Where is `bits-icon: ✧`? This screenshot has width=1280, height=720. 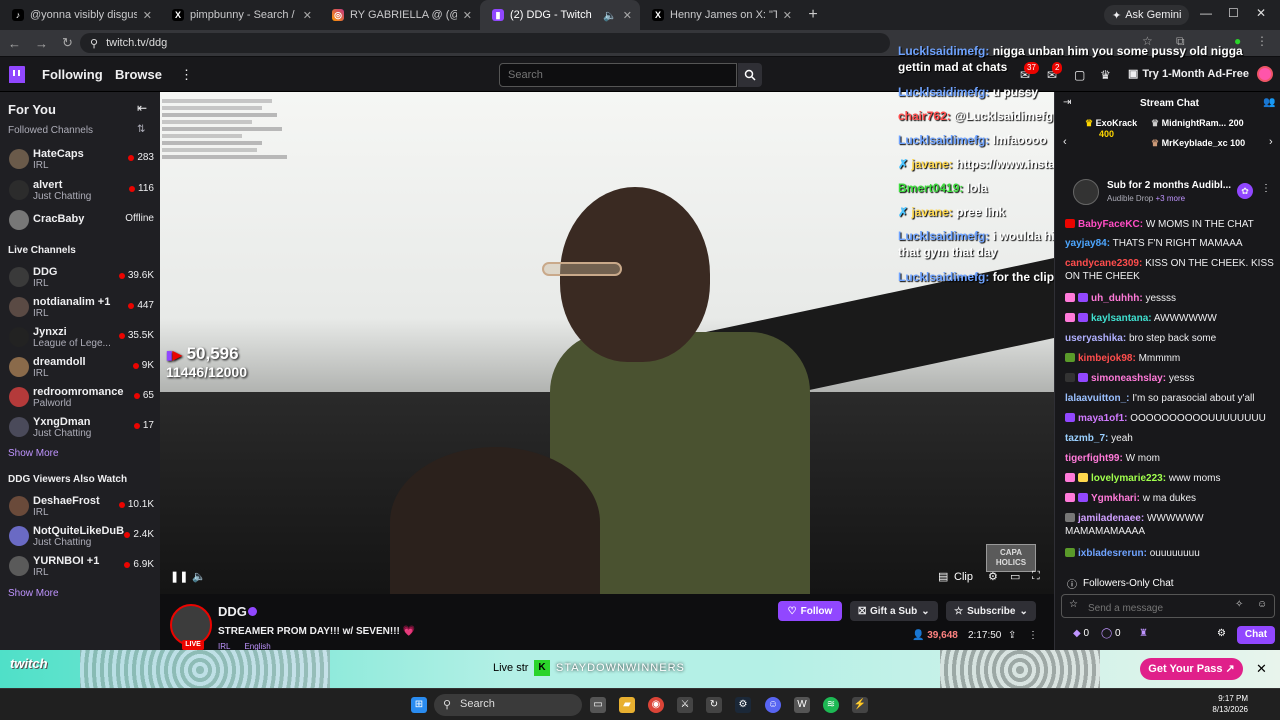 bits-icon: ✧ is located at coordinates (1239, 604).